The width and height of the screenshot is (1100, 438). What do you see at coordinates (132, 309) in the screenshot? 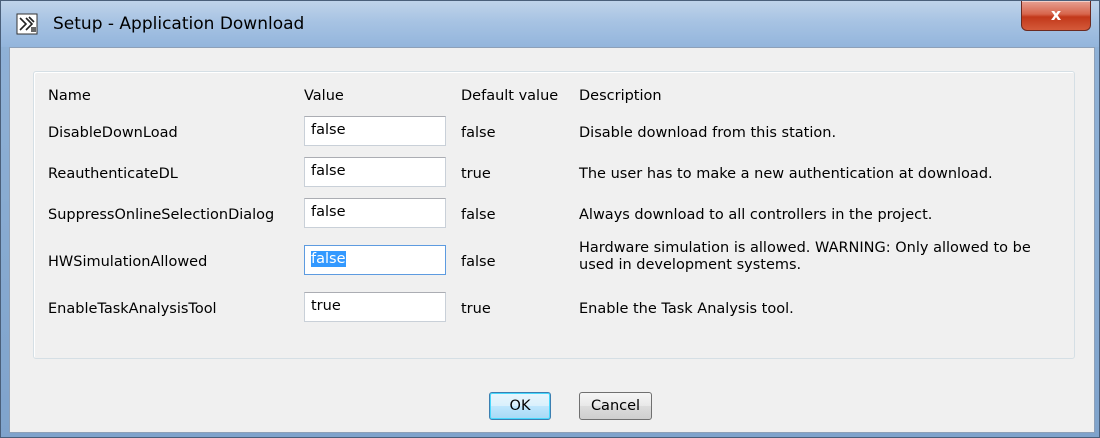
I see `row-name: EnableTaskAnalysisTool` at bounding box center [132, 309].